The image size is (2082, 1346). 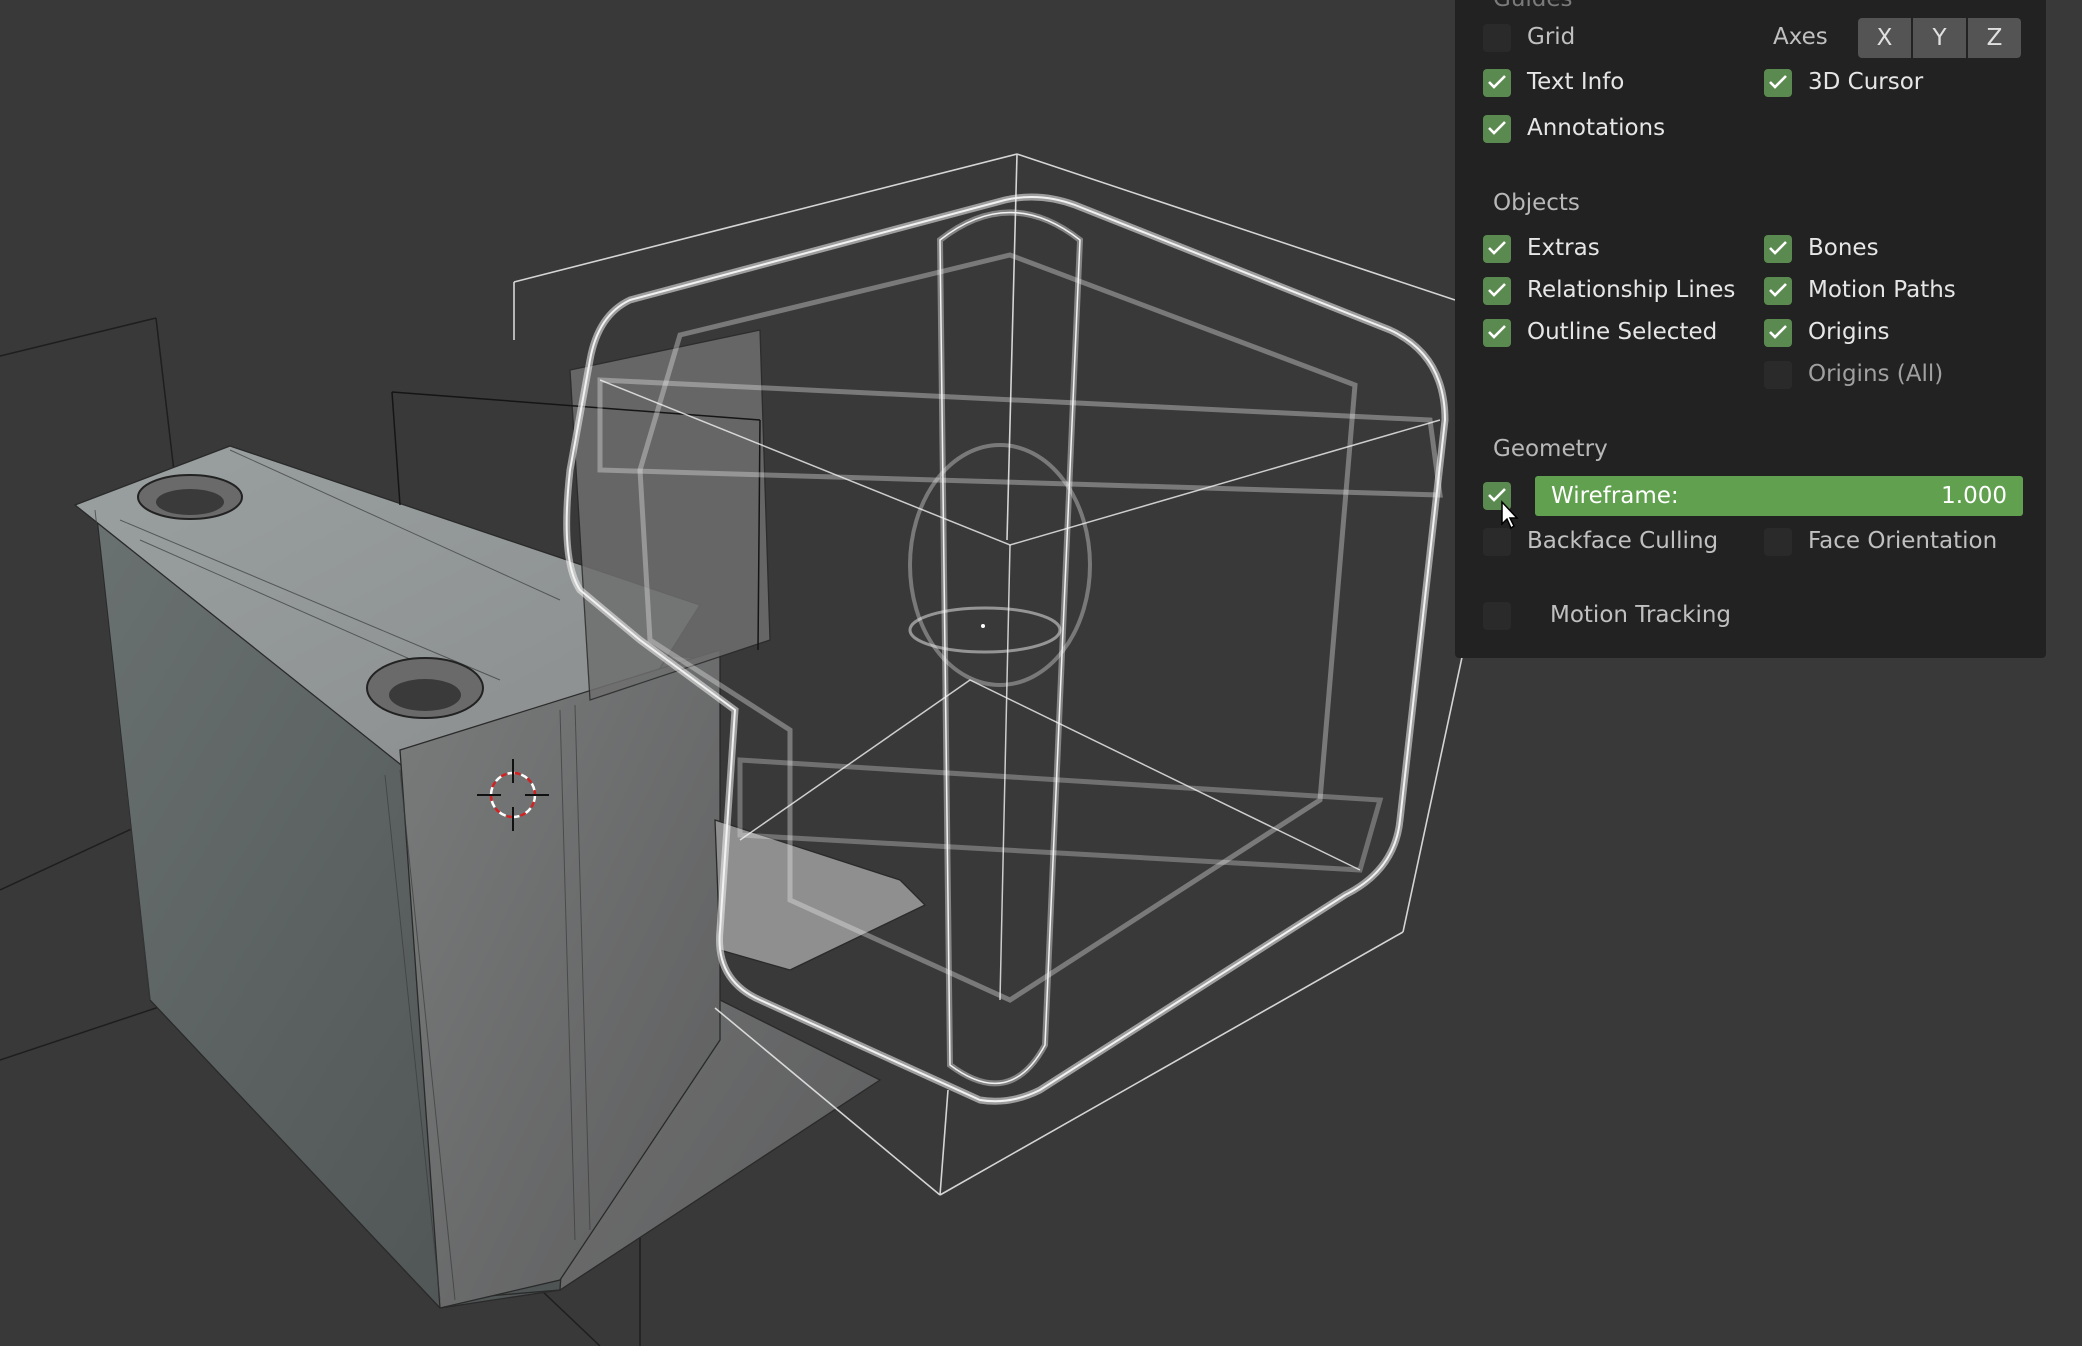 What do you see at coordinates (1779, 496) in the screenshot?
I see `wireframe-slider: Wireframe: 1.000` at bounding box center [1779, 496].